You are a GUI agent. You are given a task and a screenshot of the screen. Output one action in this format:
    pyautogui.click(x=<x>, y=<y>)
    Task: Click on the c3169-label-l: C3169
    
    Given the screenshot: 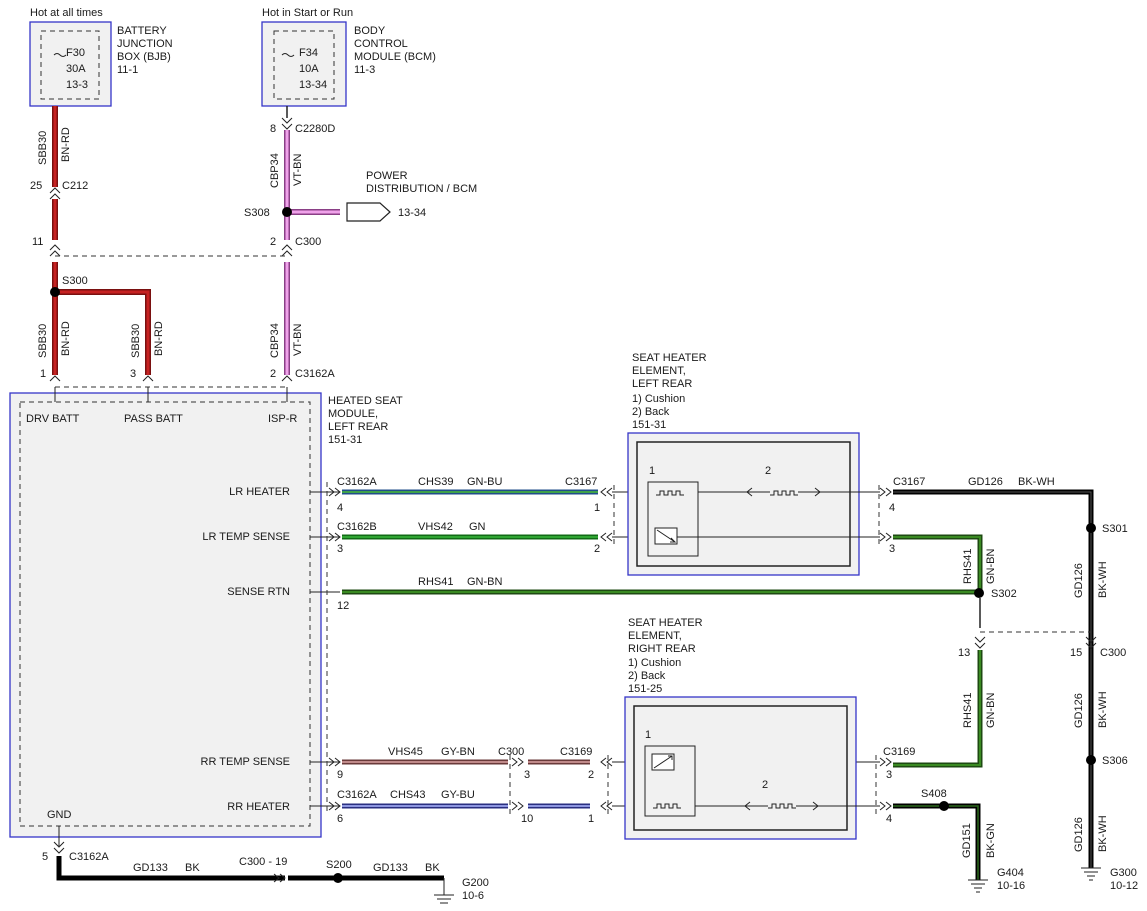 What is the action you would take?
    pyautogui.click(x=576, y=752)
    